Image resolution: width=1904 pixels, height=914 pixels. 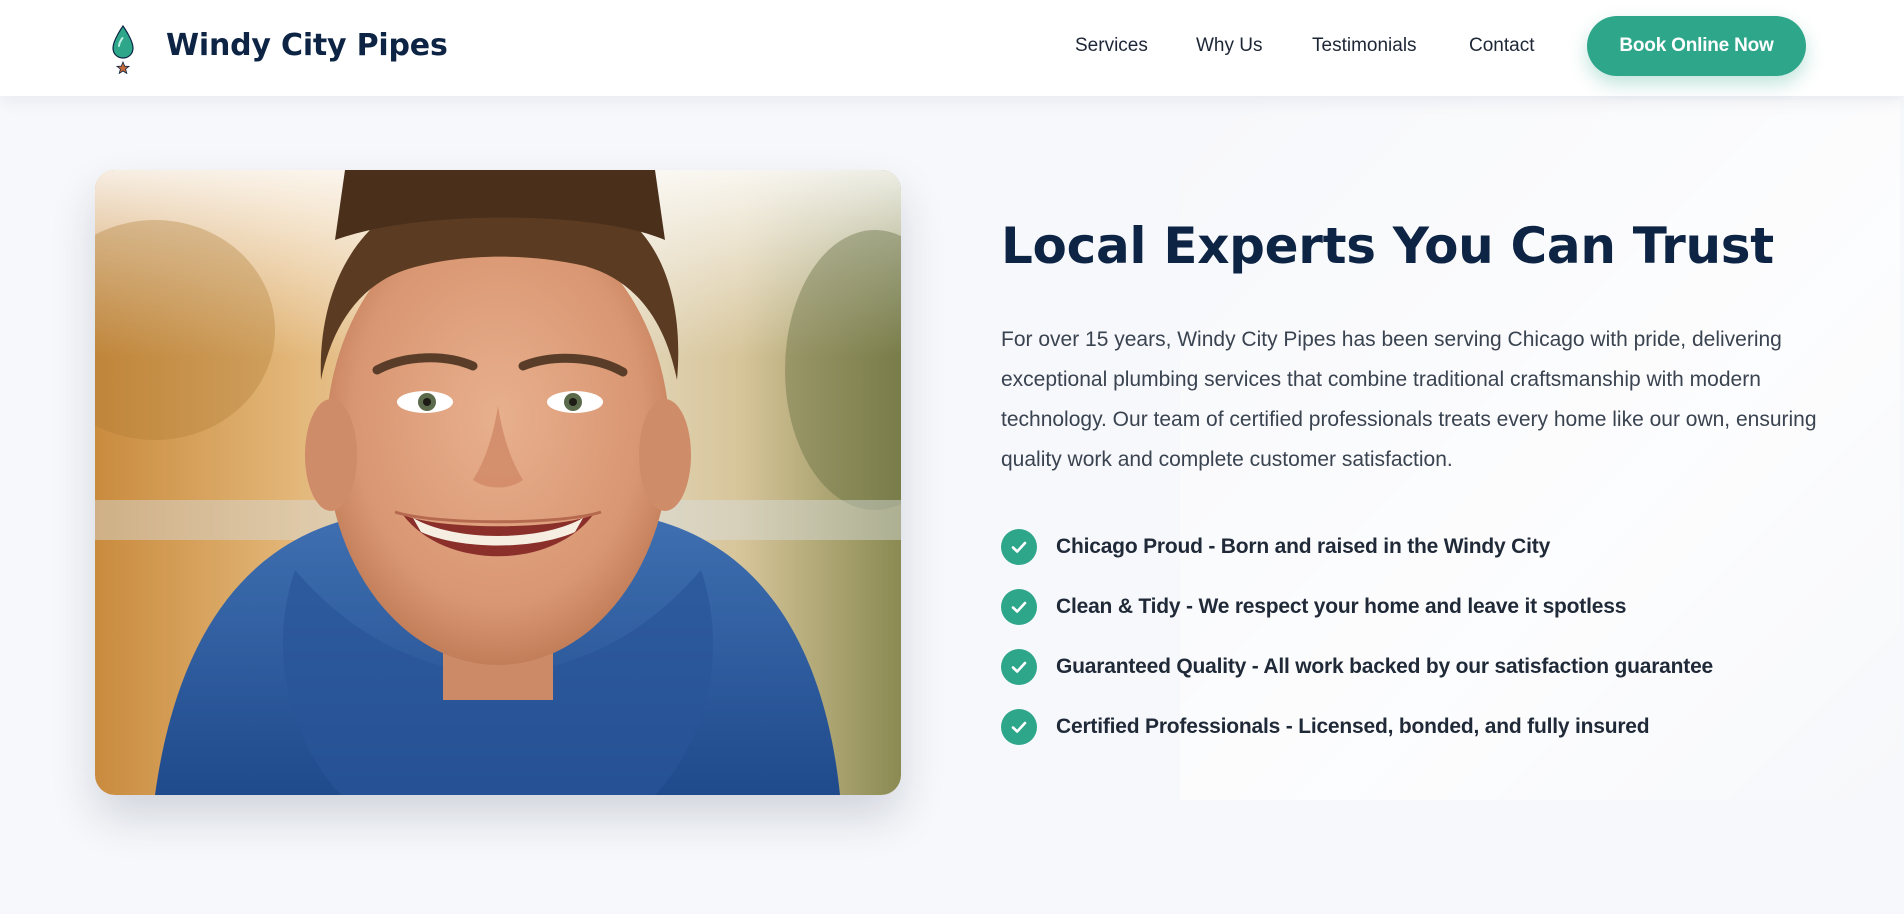 I want to click on nav-link-testimonials: Testimonials, so click(x=1364, y=46).